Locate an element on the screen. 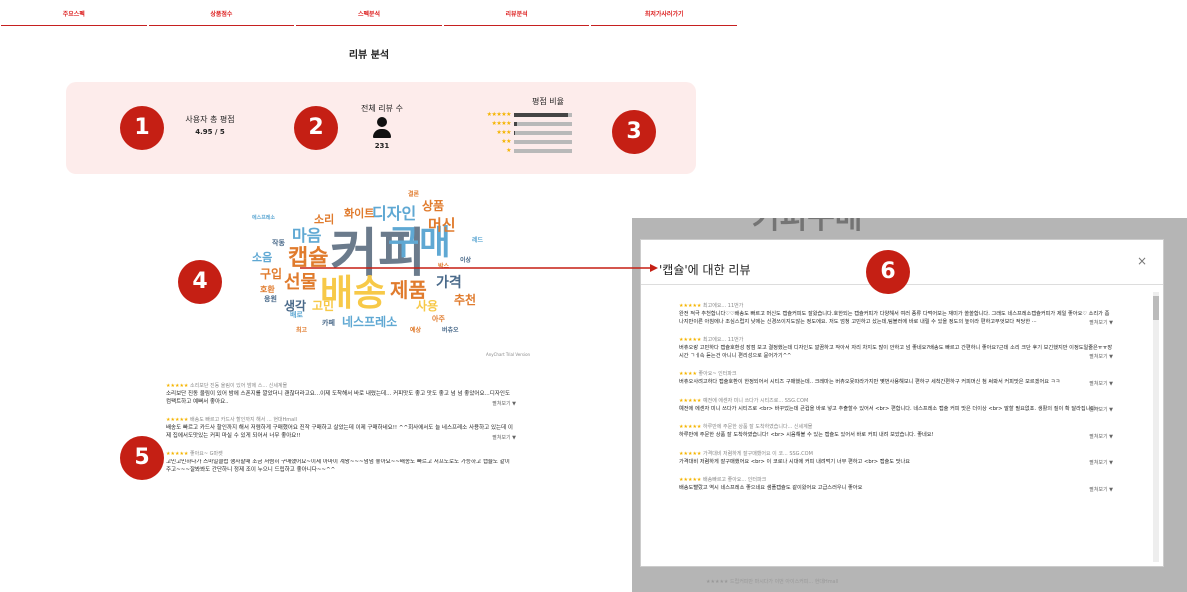 This screenshot has width=1187, height=592. callout-arrow is located at coordinates (479, 268).